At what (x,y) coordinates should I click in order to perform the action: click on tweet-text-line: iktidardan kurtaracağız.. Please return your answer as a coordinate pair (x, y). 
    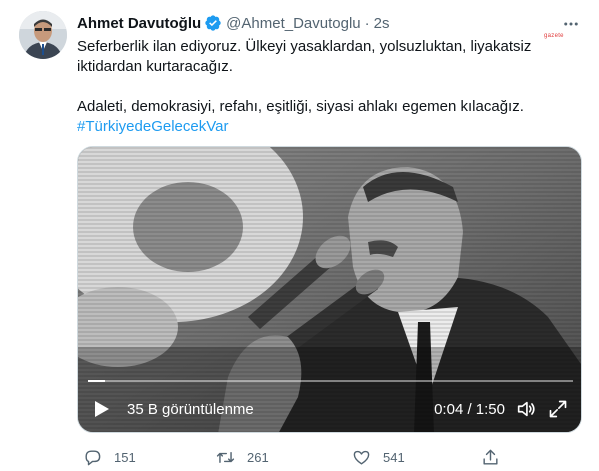
    Looking at the image, I should click on (155, 66).